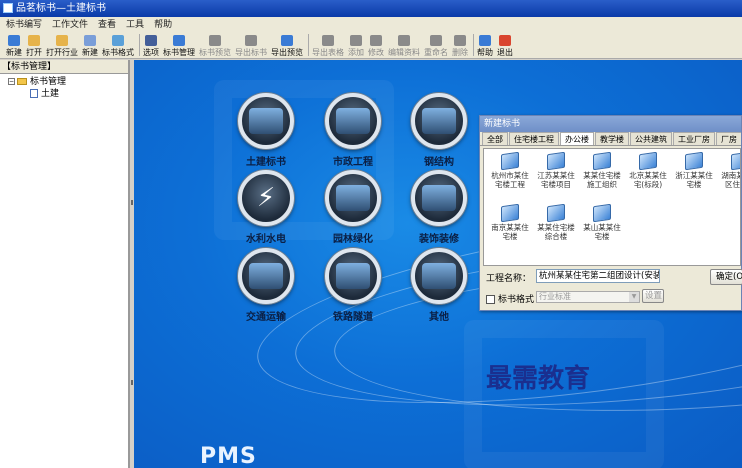  What do you see at coordinates (64, 67) in the screenshot?
I see `sidebar-title: 【标书管理】` at bounding box center [64, 67].